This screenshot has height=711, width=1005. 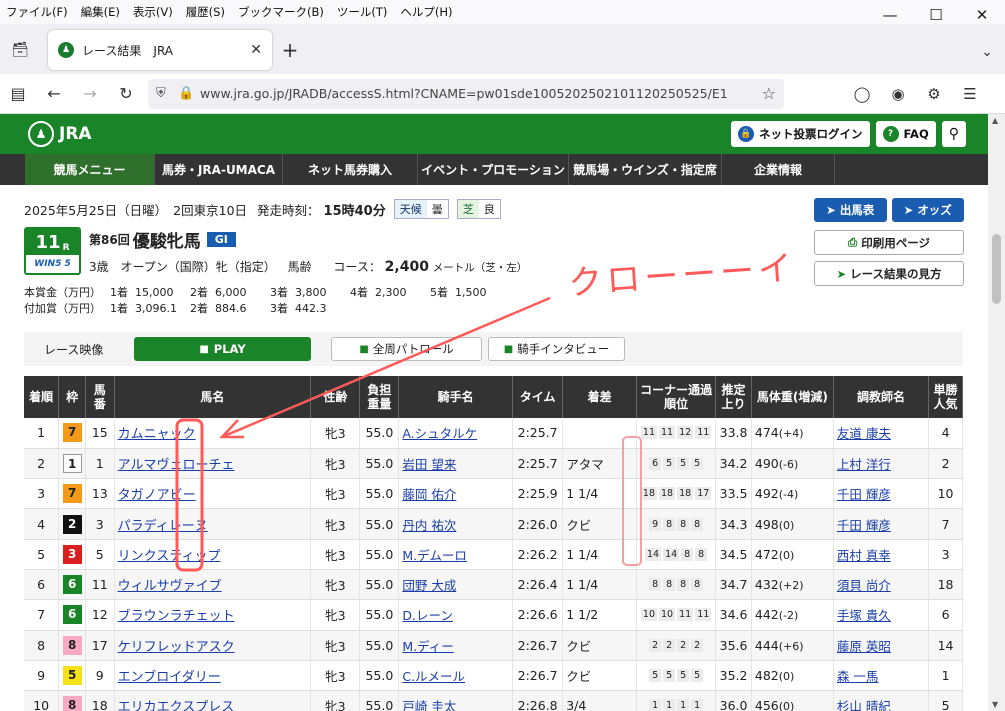 What do you see at coordinates (970, 94) in the screenshot?
I see `menu-icon: ☰` at bounding box center [970, 94].